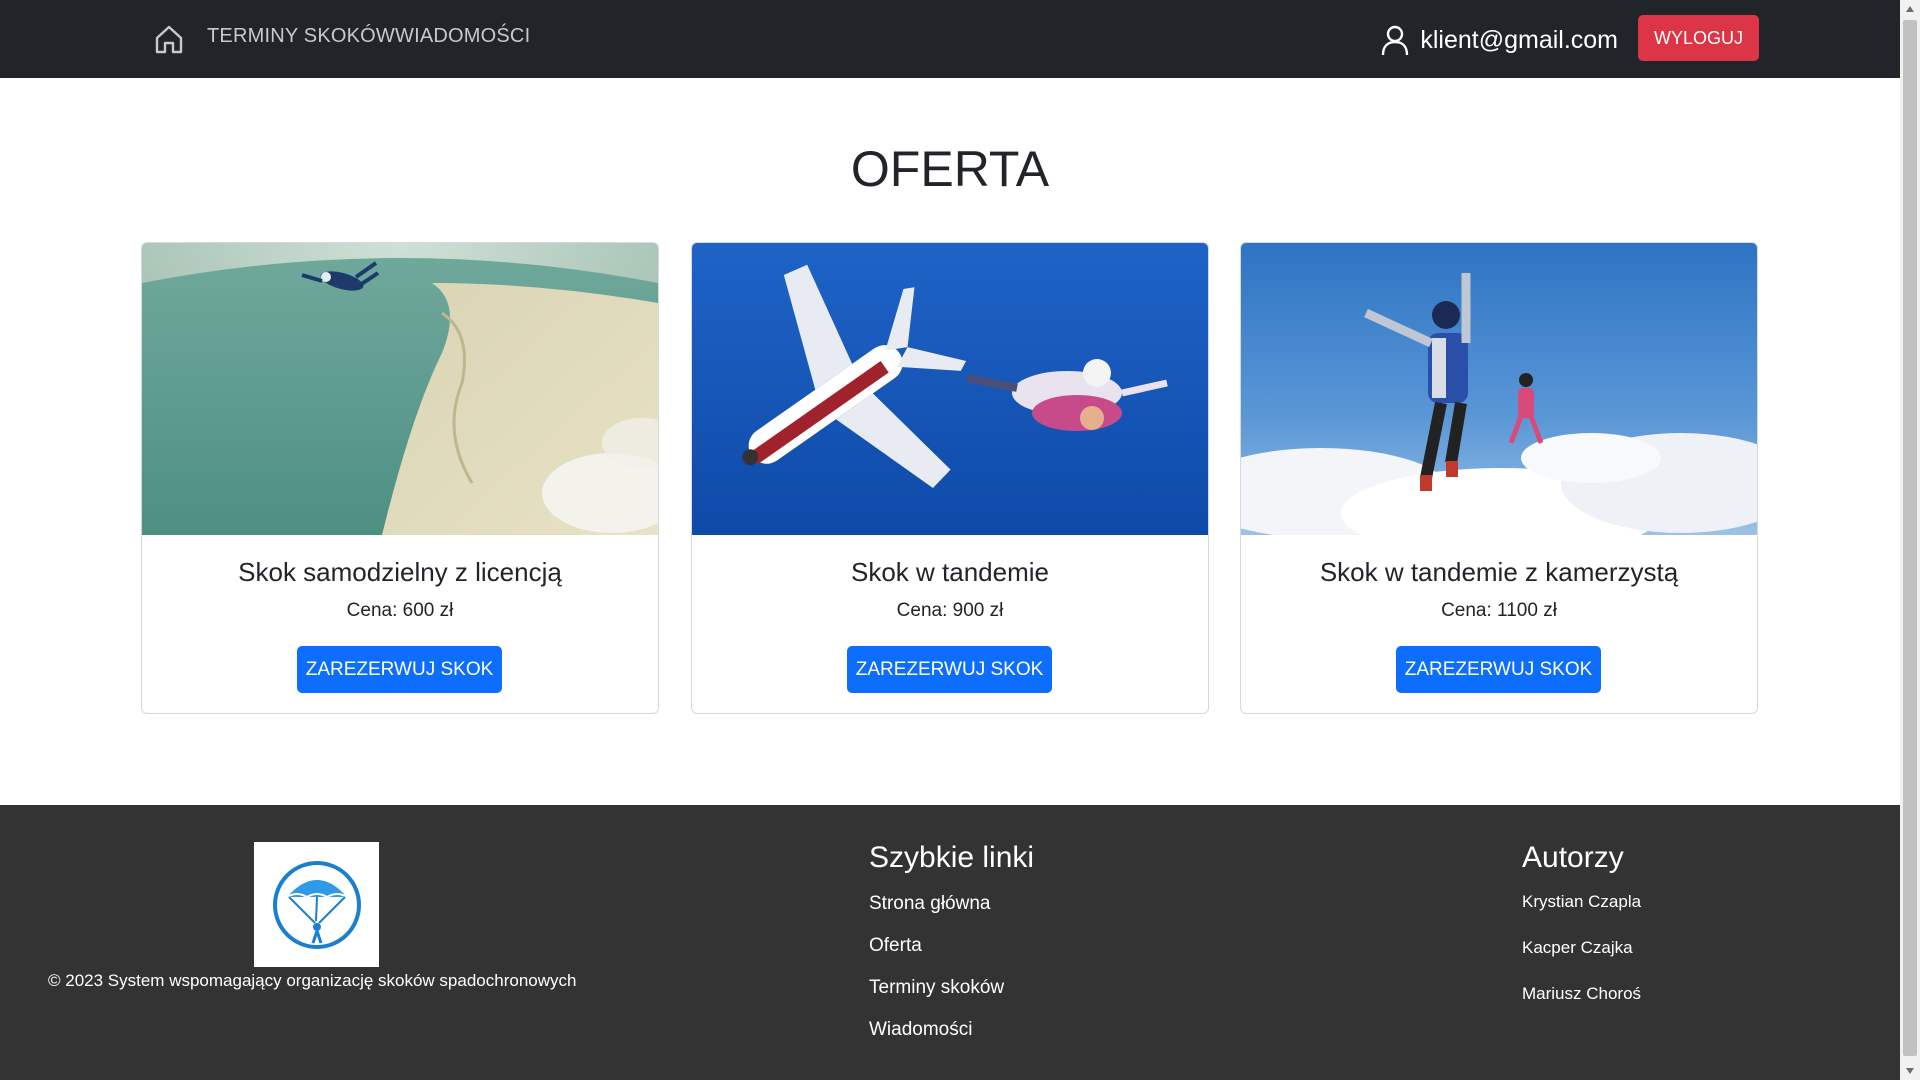  Describe the element at coordinates (895, 946) in the screenshot. I see `footer-link-offer: Oferta` at that location.